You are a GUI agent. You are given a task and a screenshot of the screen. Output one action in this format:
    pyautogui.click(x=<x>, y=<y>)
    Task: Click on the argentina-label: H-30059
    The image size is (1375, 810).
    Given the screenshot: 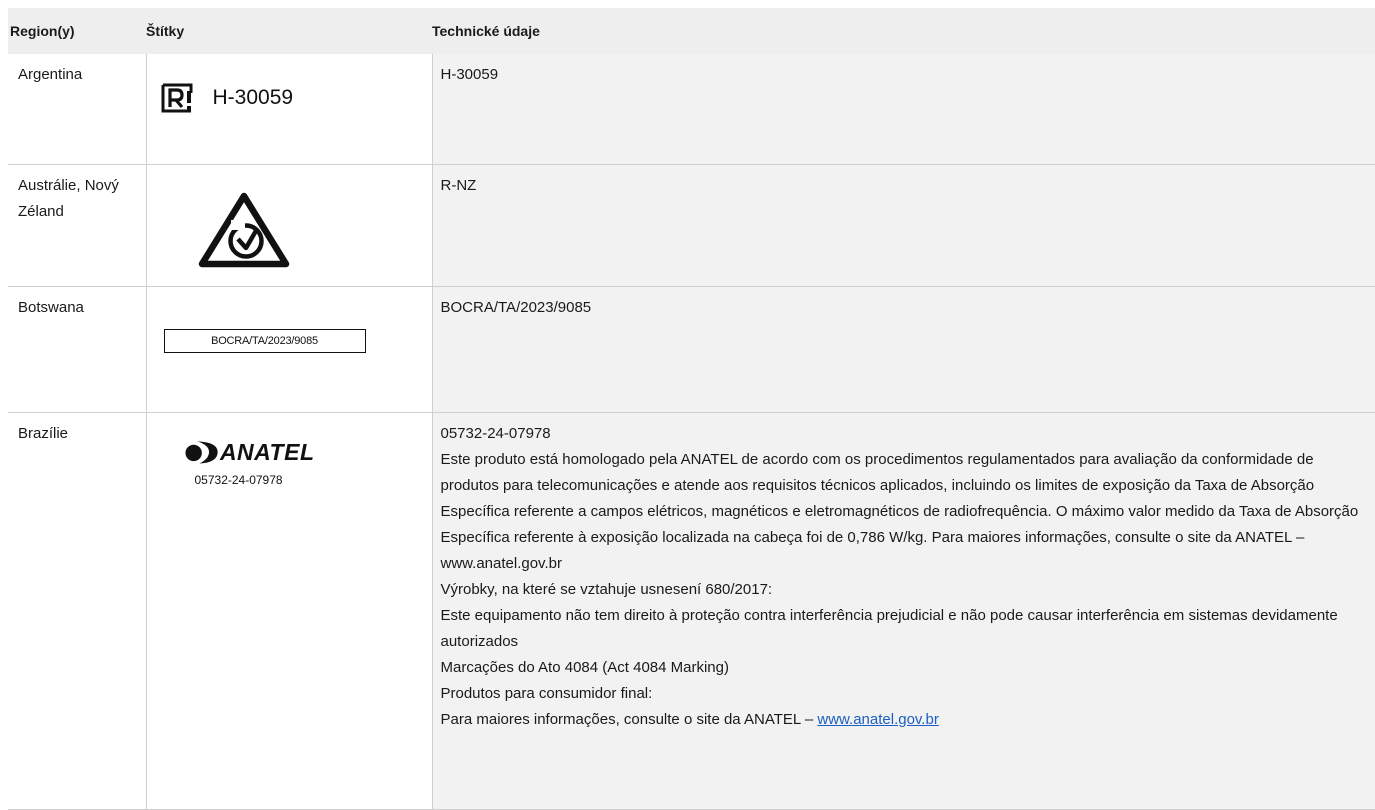 What is the action you would take?
    pyautogui.click(x=227, y=98)
    